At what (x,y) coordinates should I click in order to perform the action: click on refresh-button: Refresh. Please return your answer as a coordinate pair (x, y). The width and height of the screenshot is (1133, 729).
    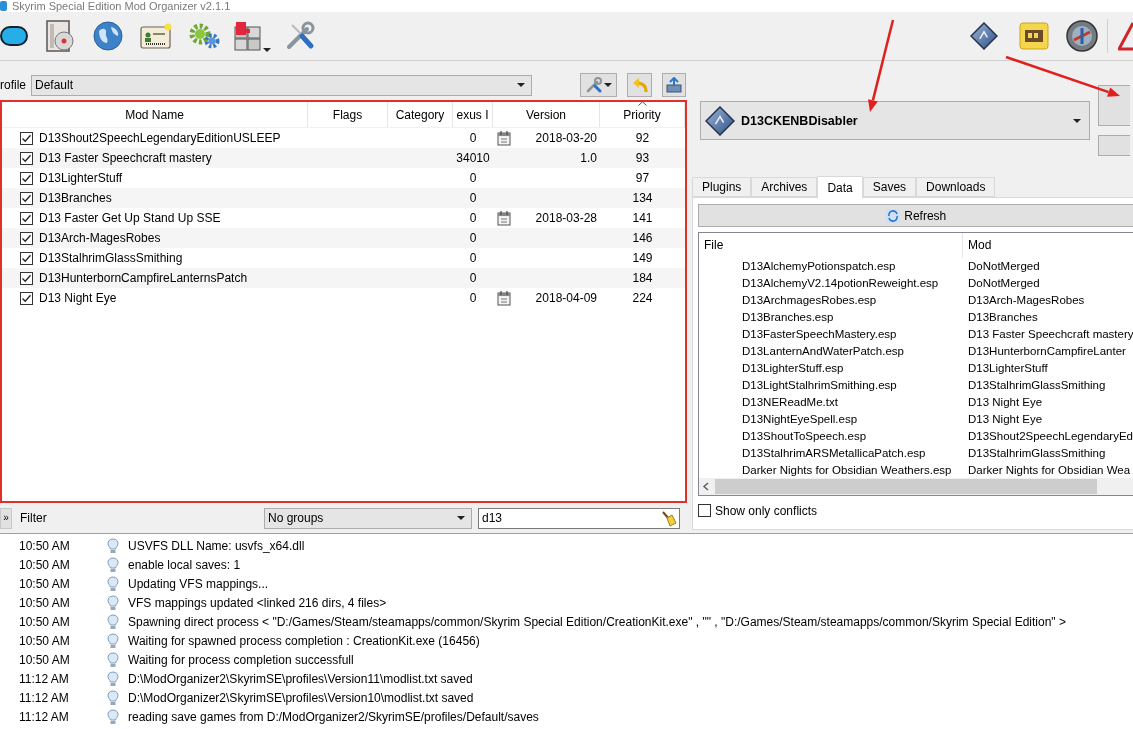
    Looking at the image, I should click on (915, 215).